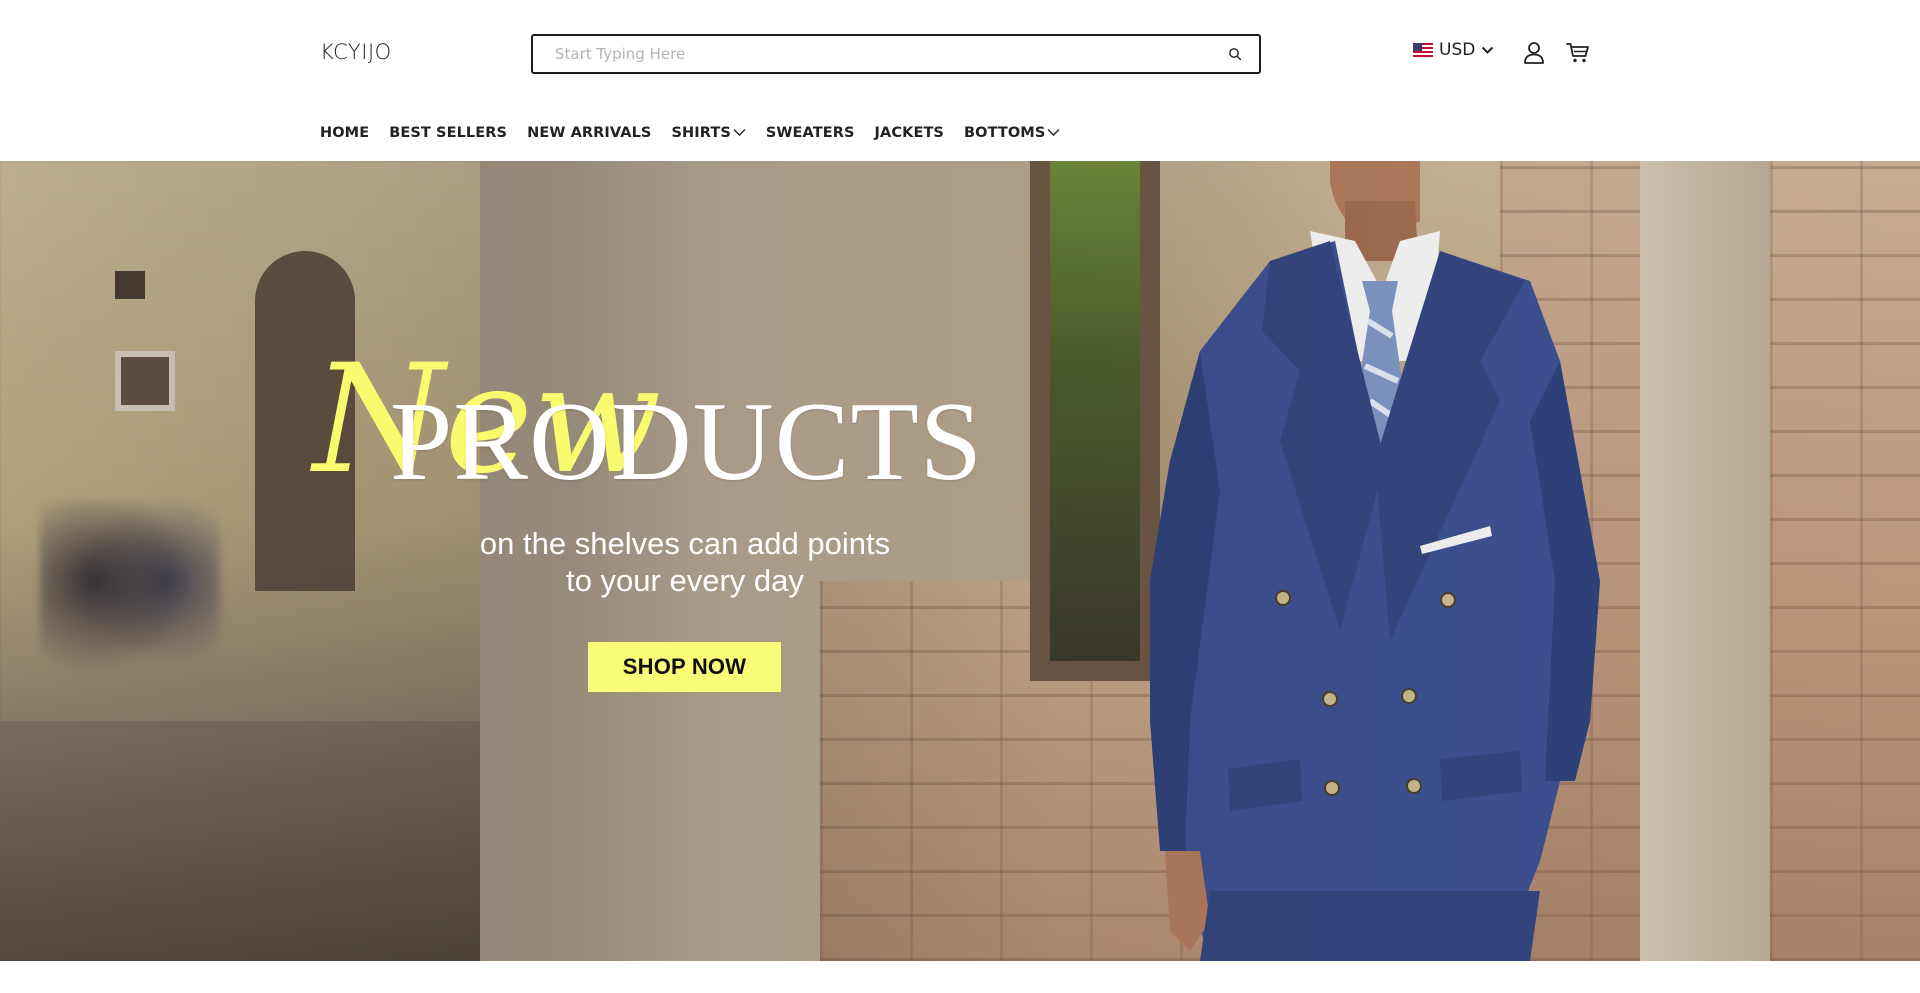 The width and height of the screenshot is (1920, 993). I want to click on currency-code: USD, so click(1457, 50).